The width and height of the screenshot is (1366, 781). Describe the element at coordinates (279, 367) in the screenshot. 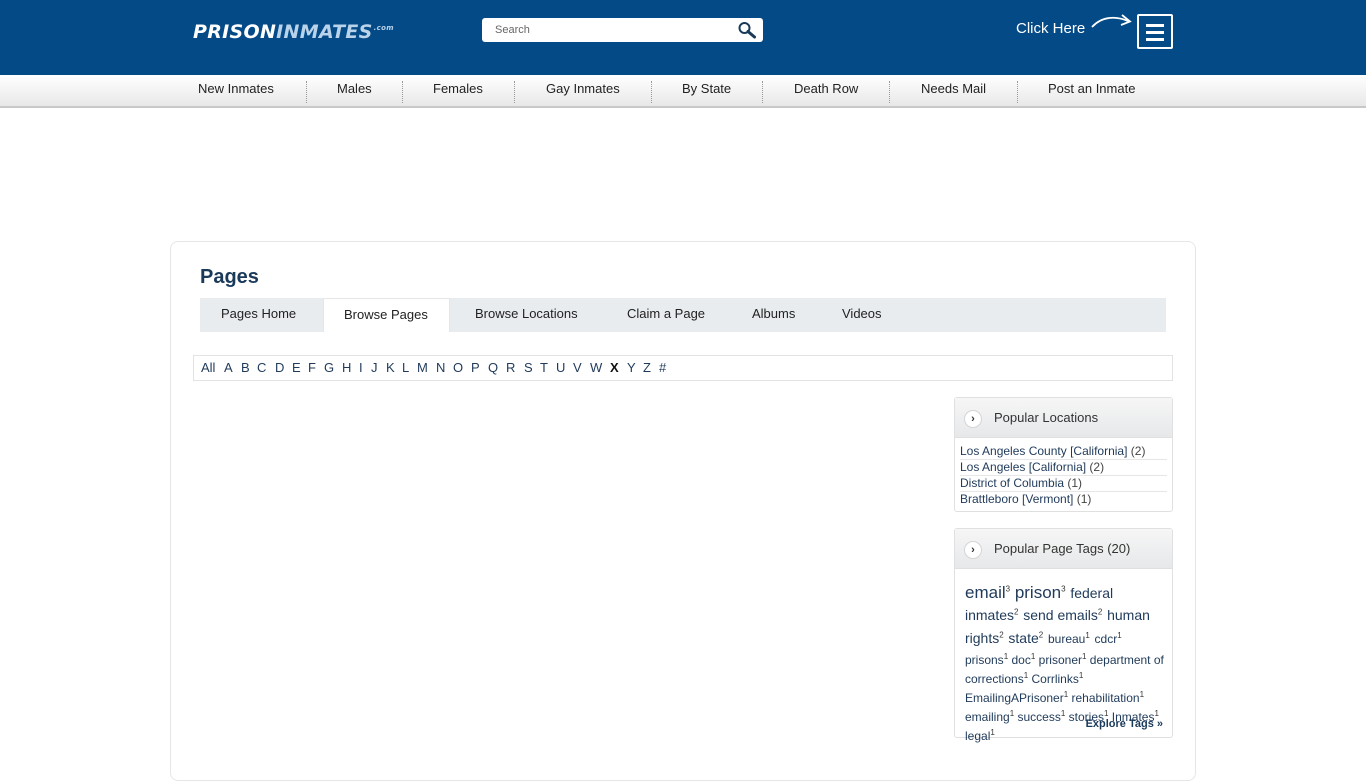

I see `letter-link-d: D` at that location.